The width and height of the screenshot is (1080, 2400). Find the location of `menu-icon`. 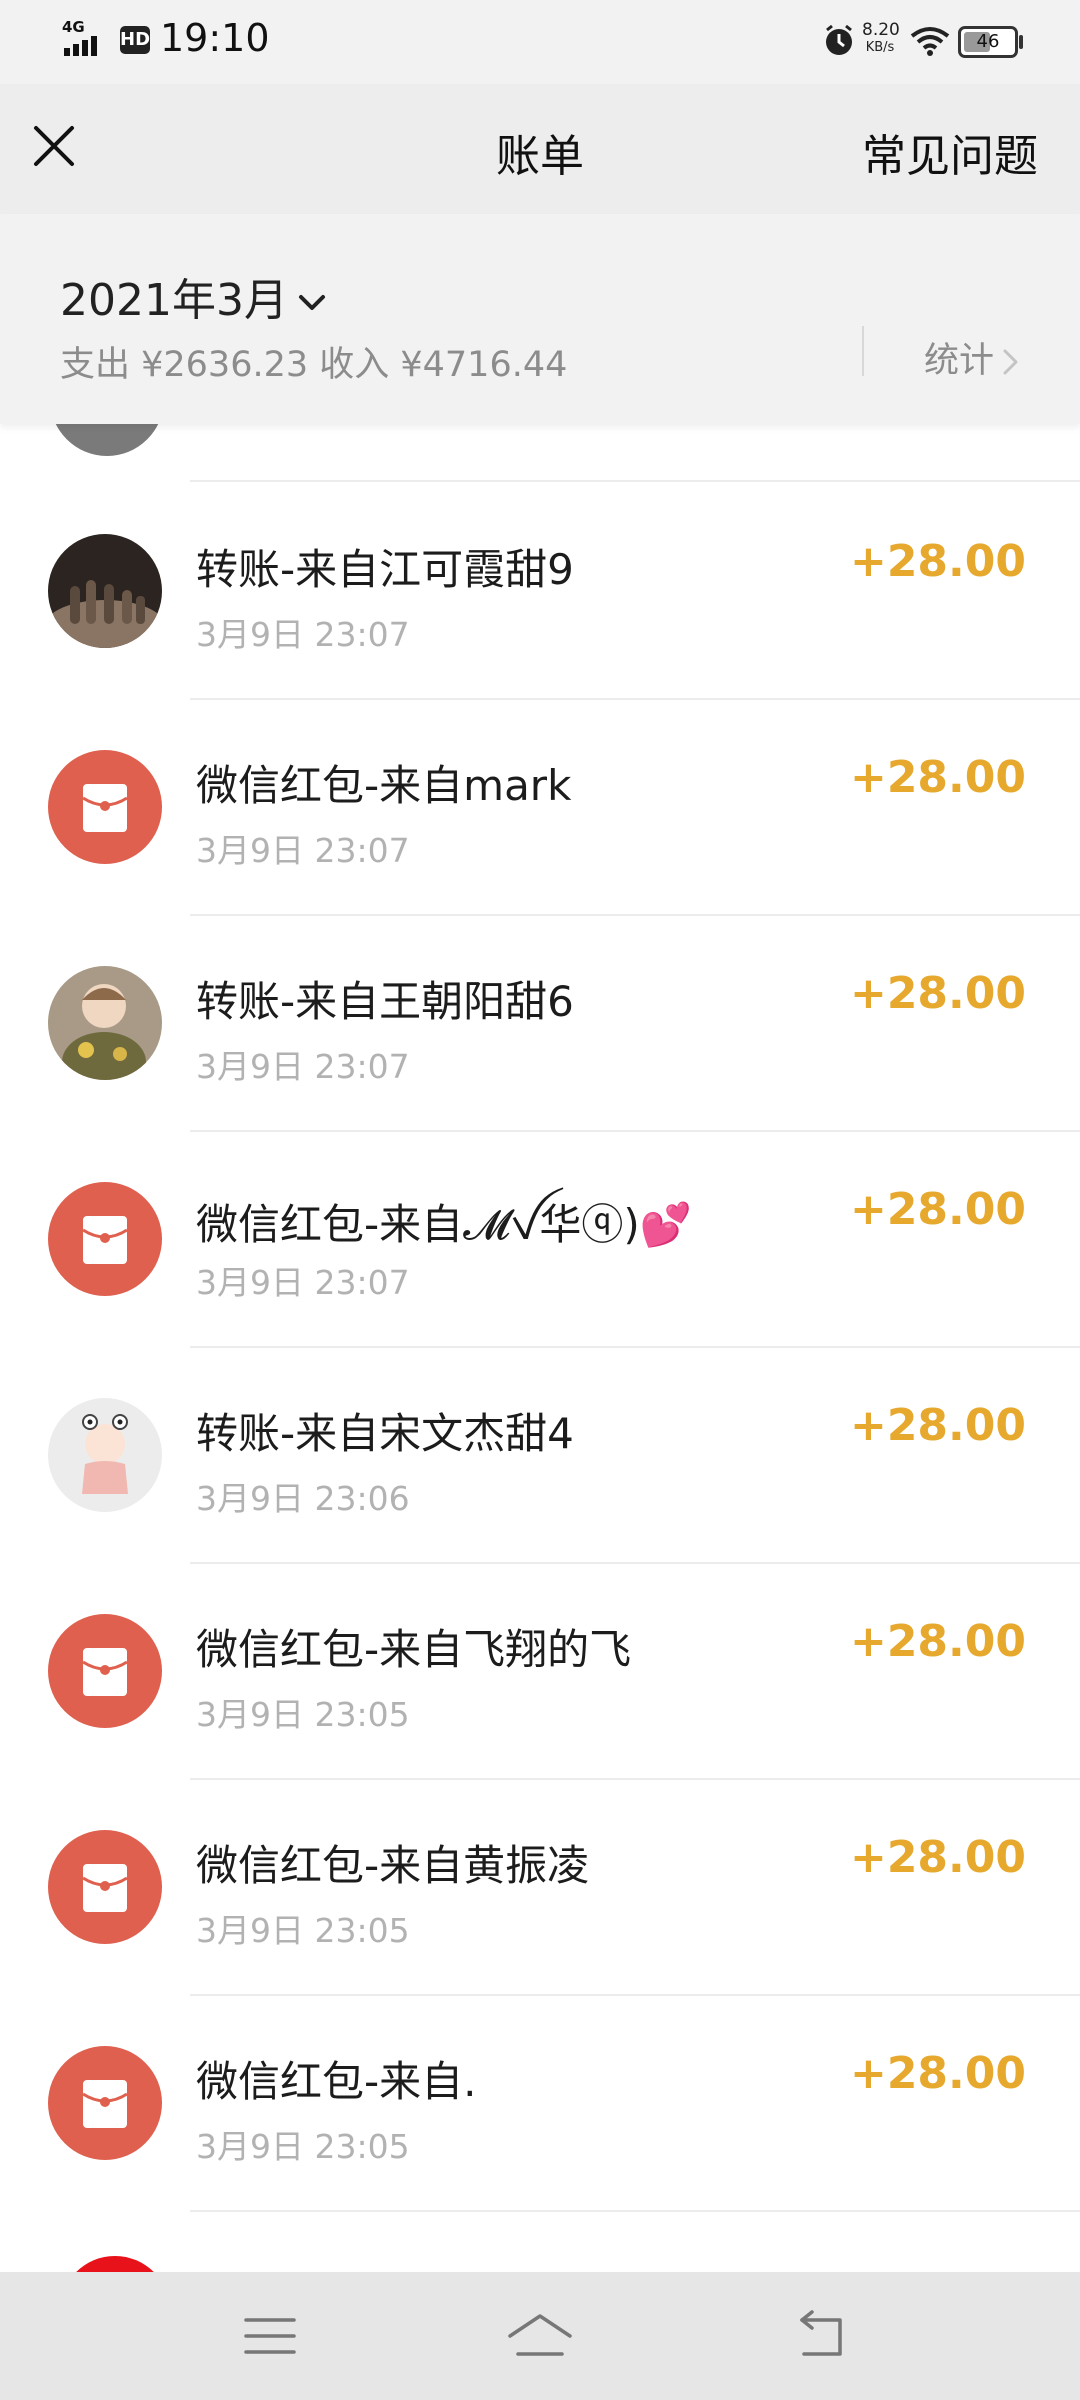

menu-icon is located at coordinates (270, 2336).